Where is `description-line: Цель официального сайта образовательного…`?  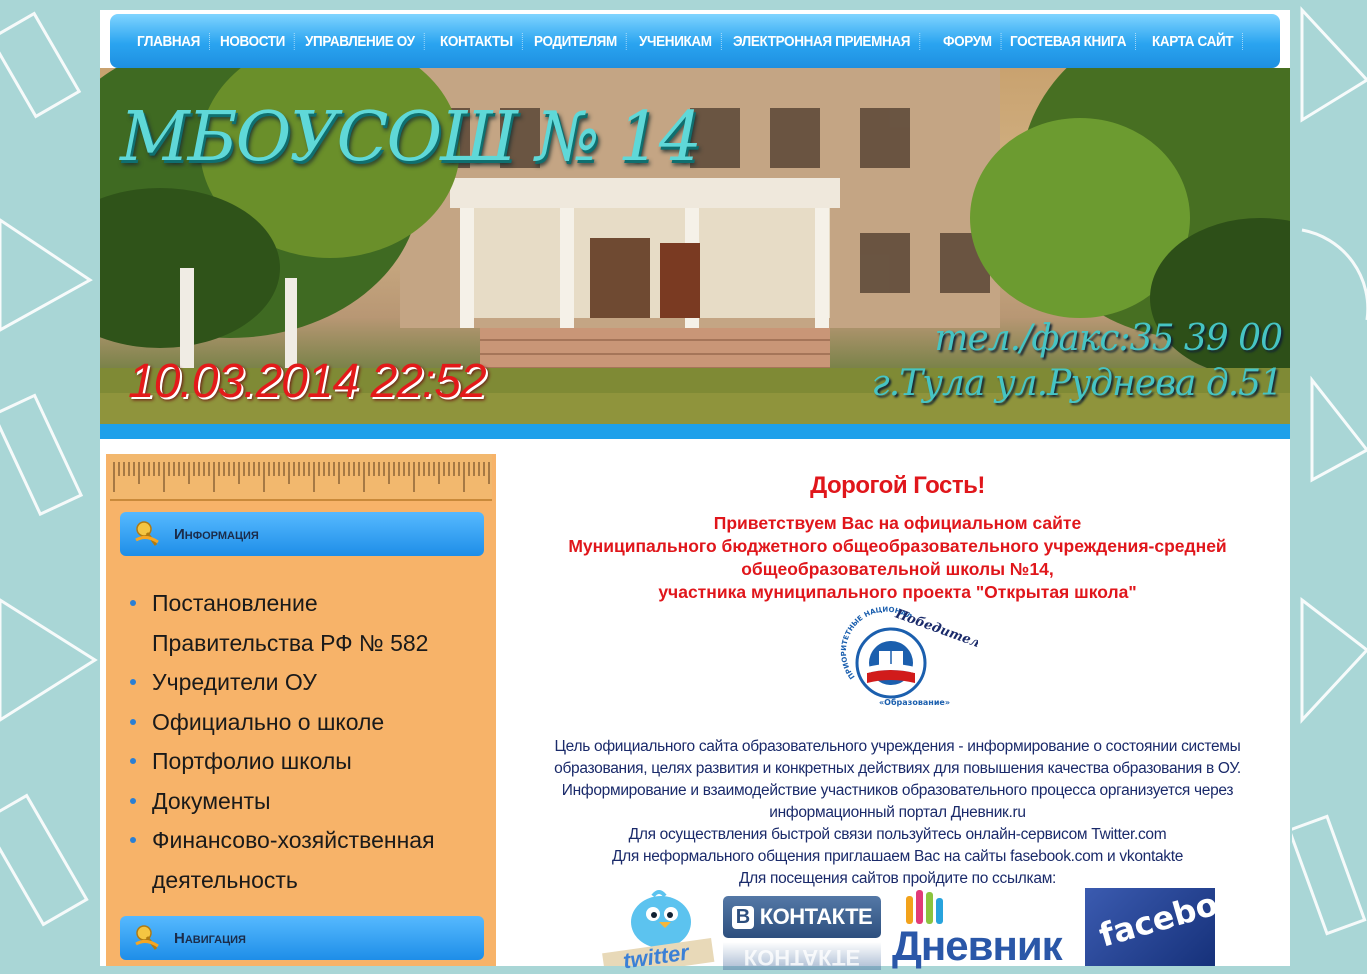
description-line: Цель официального сайта образовательного… is located at coordinates (897, 746).